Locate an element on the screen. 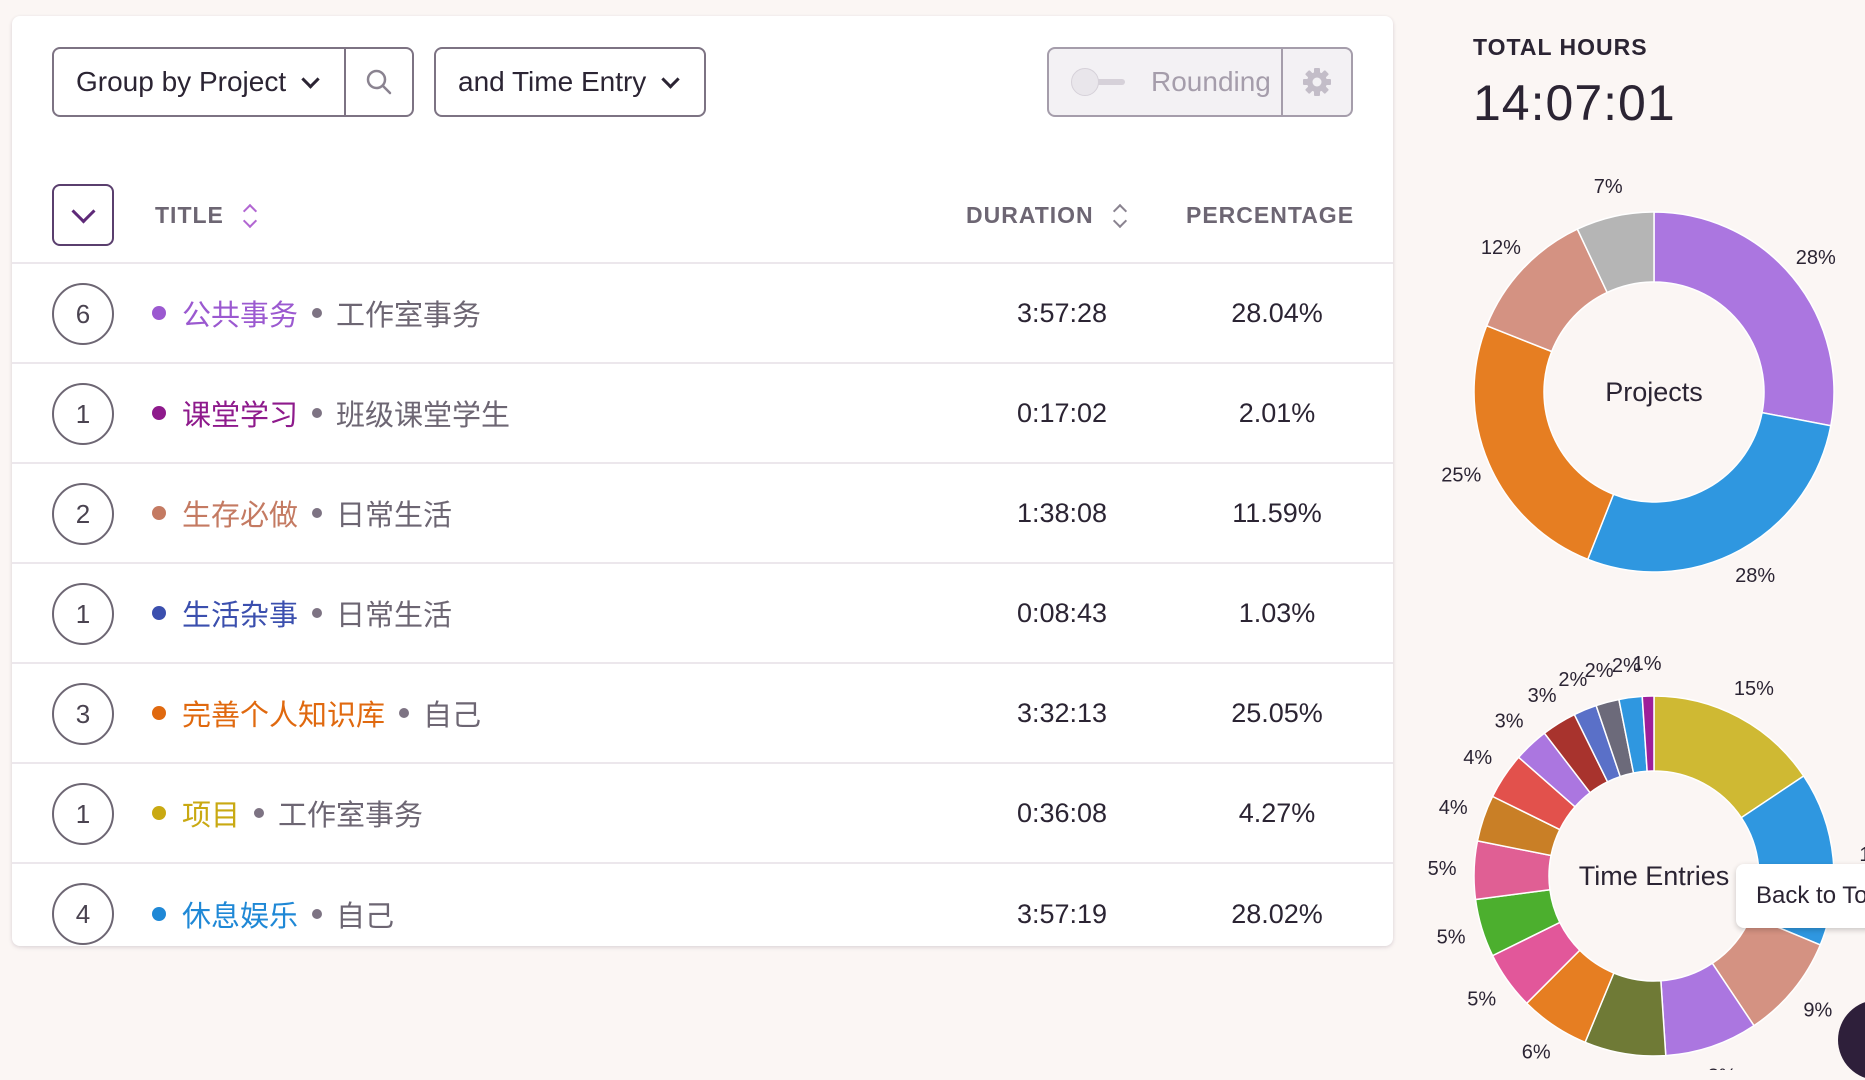 This screenshot has height=1080, width=1865. collapse-all-button is located at coordinates (83, 215).